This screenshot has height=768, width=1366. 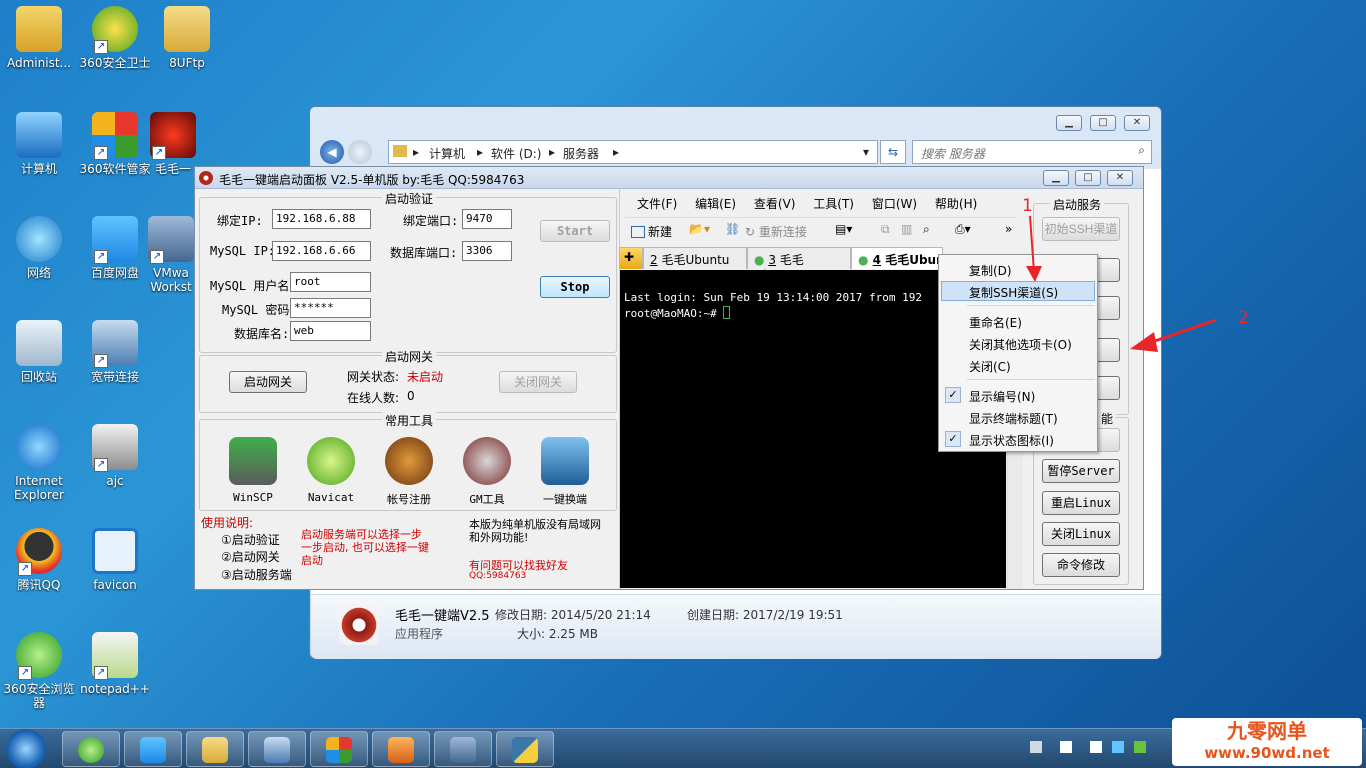 I want to click on watermark-url: www.90wd.net, so click(x=1267, y=753).